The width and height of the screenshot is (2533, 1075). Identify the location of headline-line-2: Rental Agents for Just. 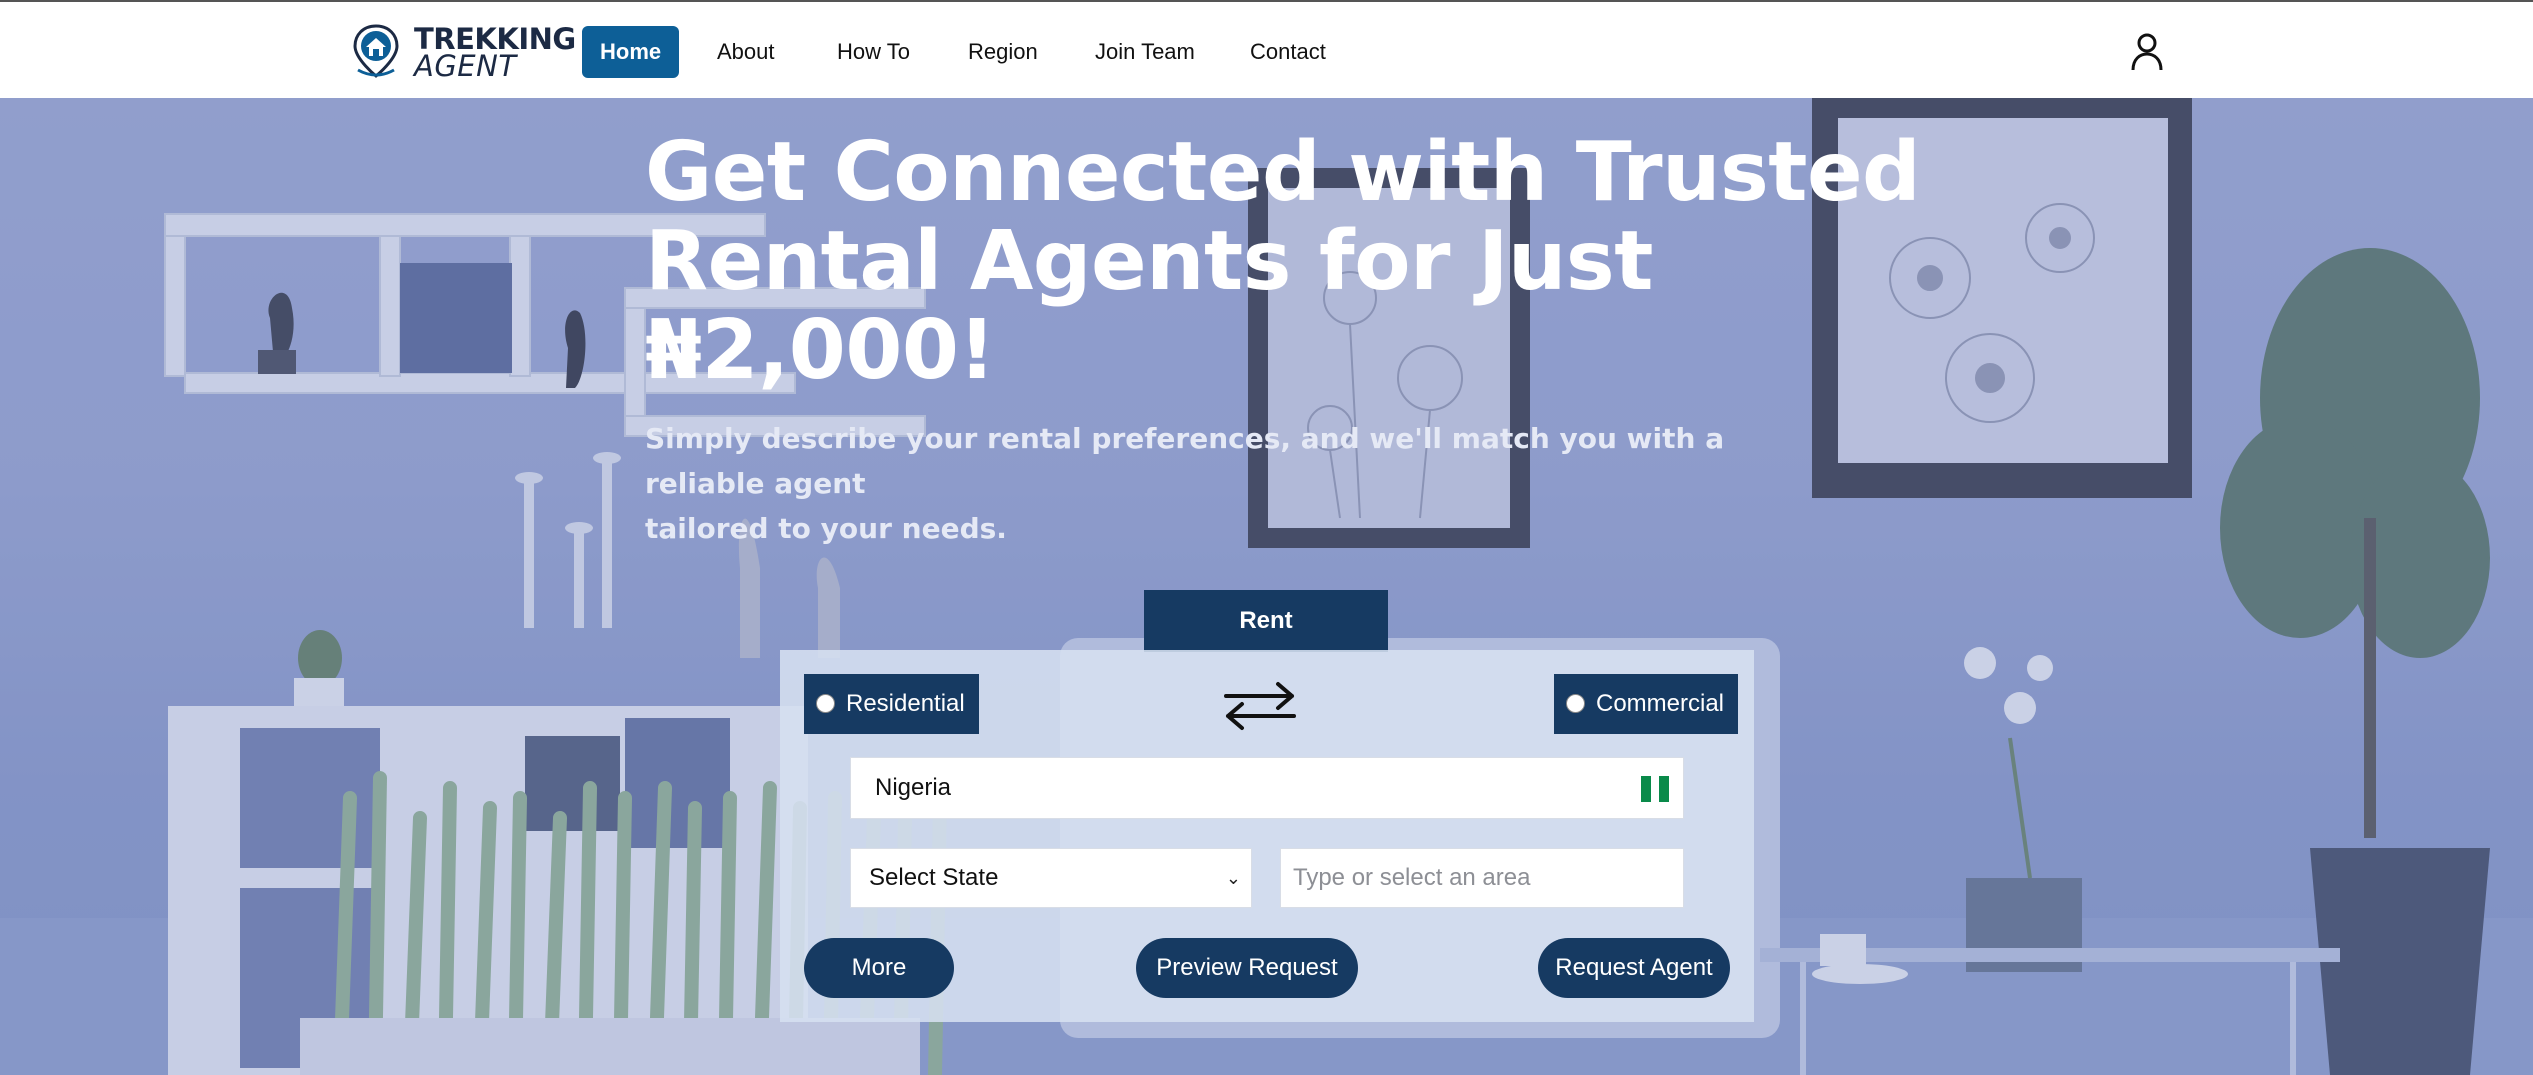
(1149, 261).